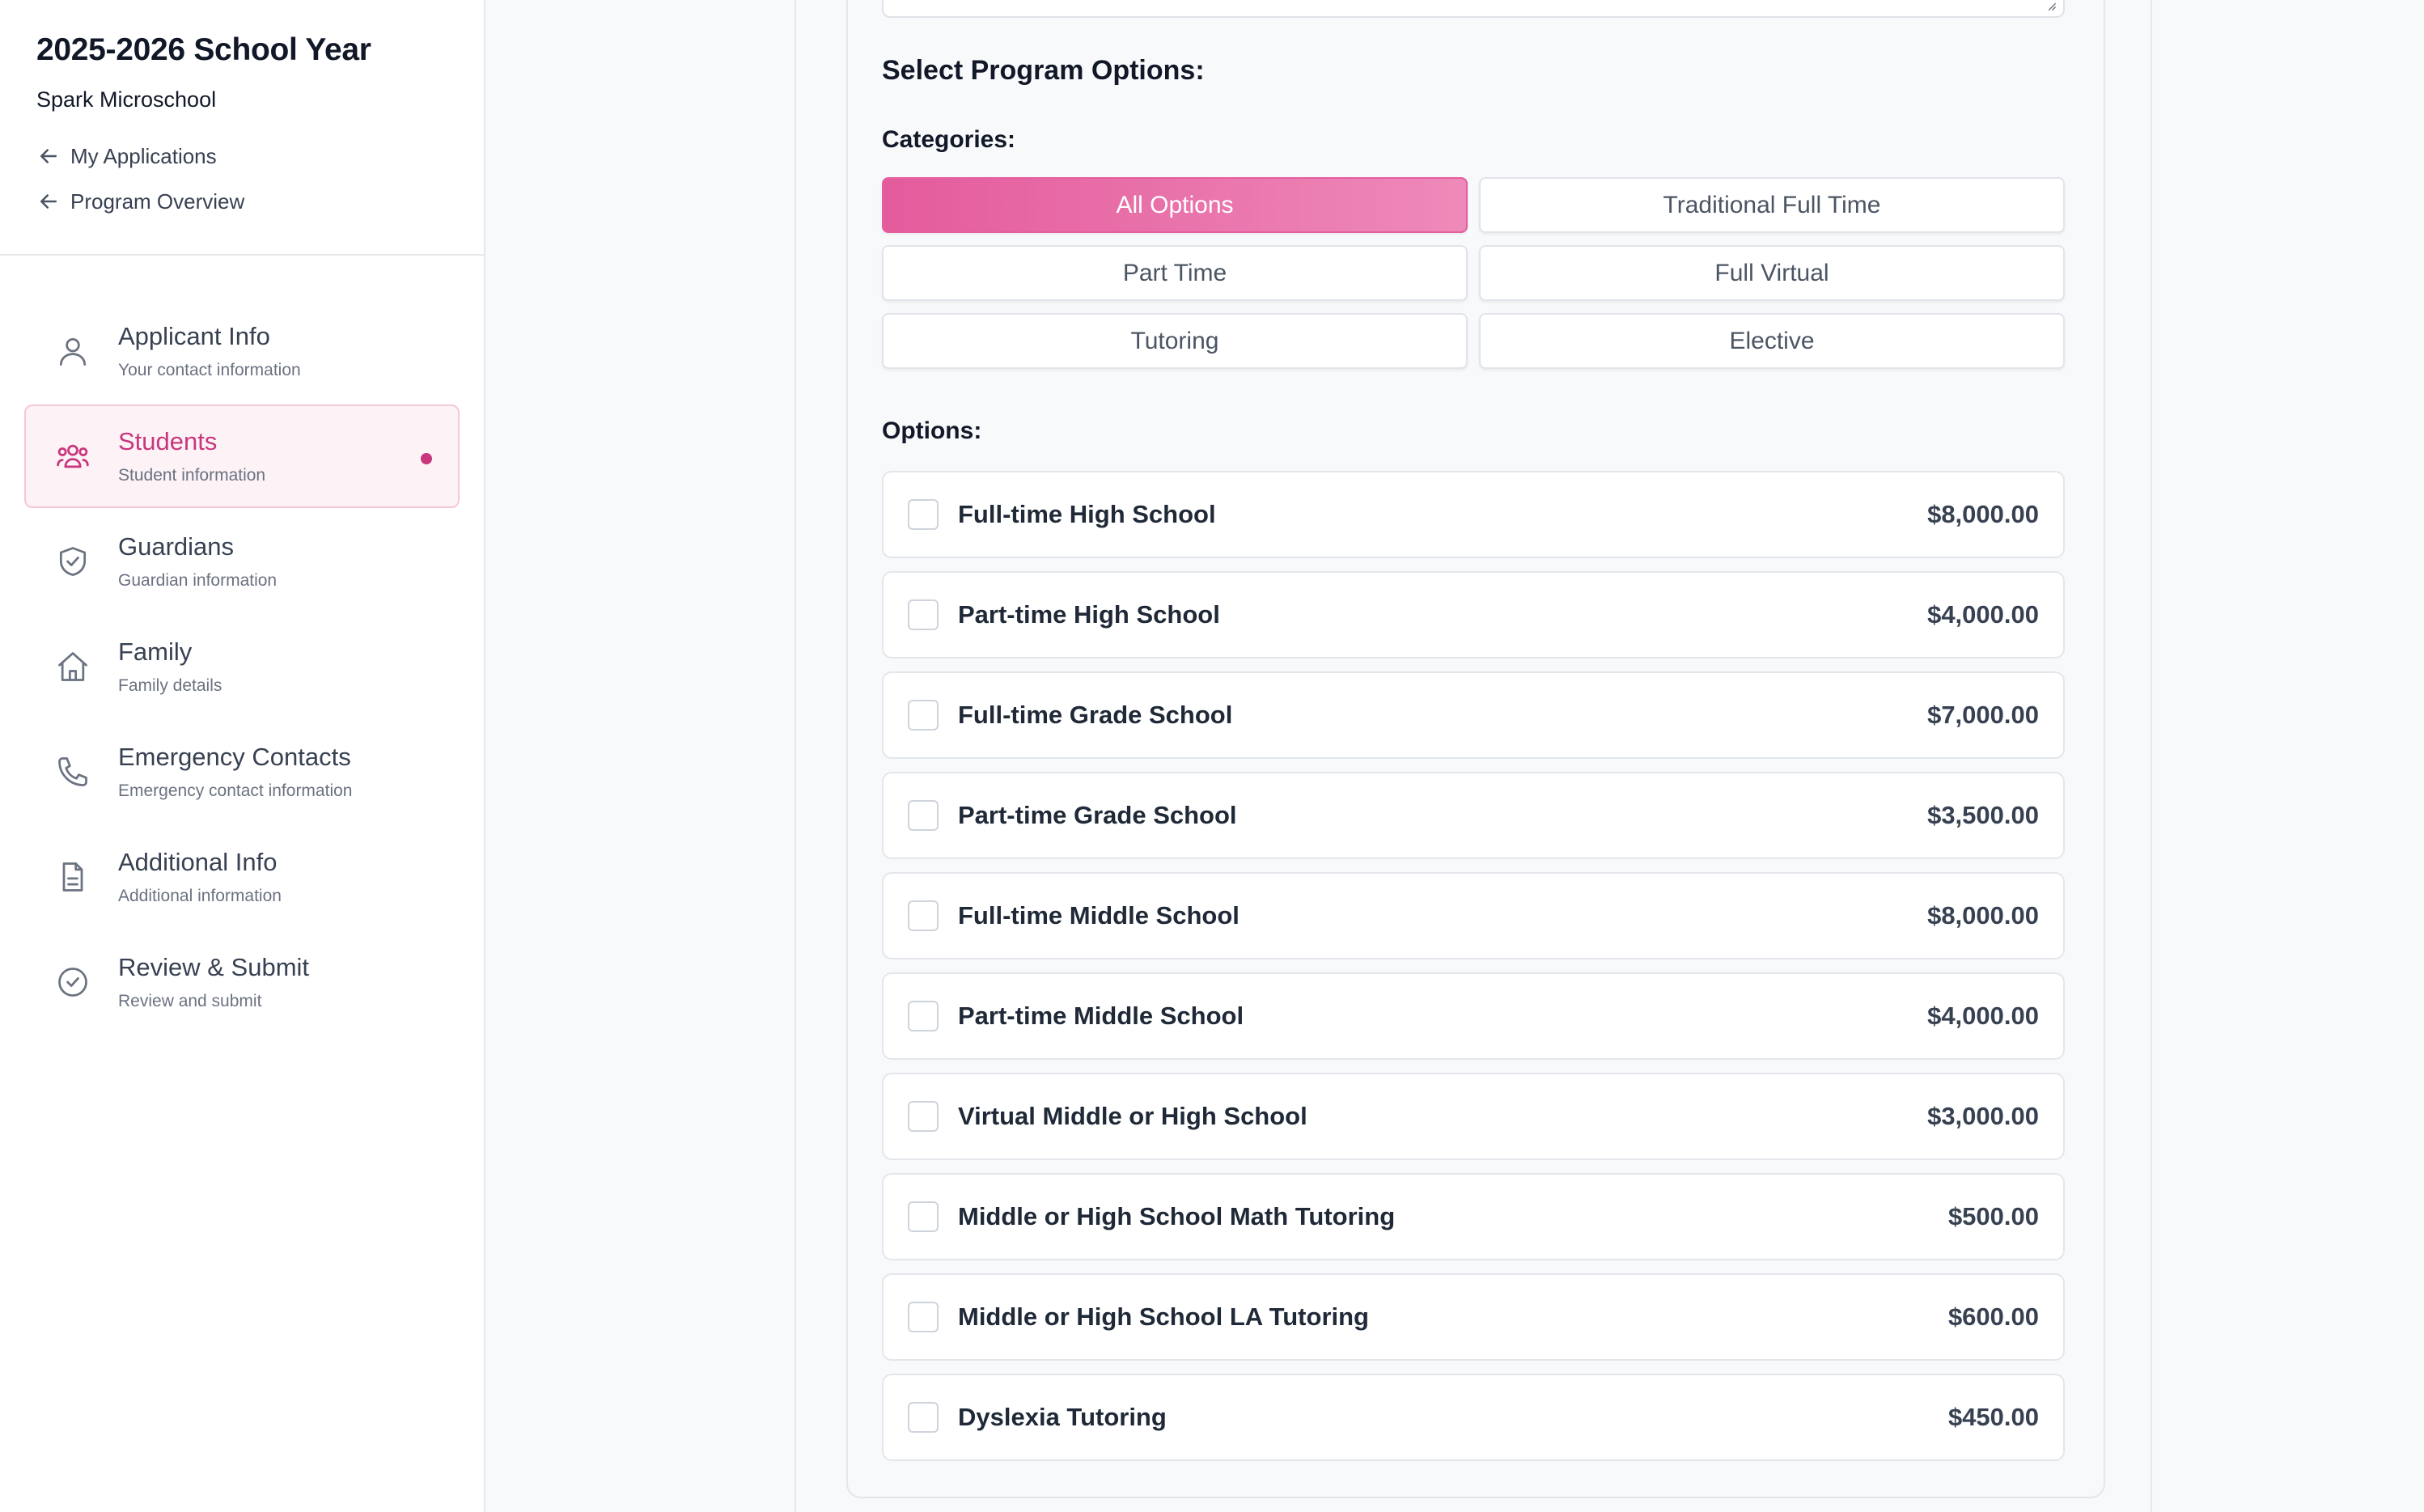 Image resolution: width=2424 pixels, height=1512 pixels. Describe the element at coordinates (1099, 915) in the screenshot. I see `option-name: Full-time Middle School` at that location.